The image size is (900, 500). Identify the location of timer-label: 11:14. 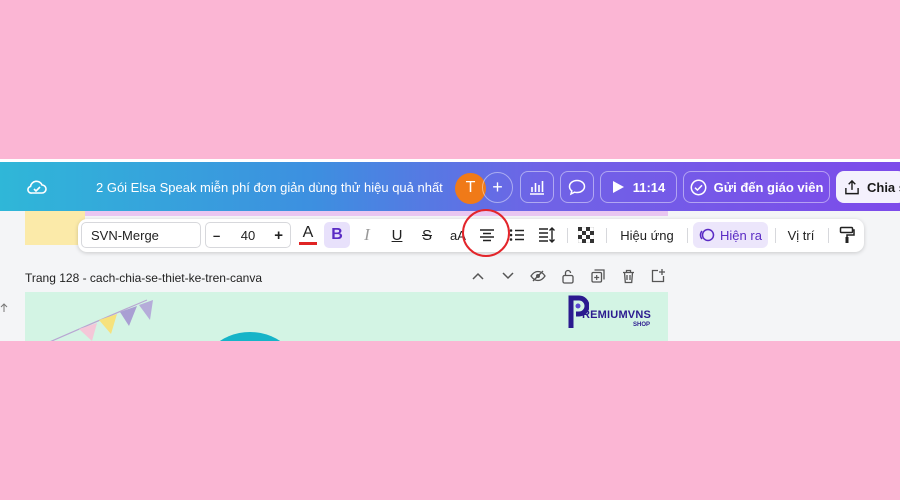
(649, 187).